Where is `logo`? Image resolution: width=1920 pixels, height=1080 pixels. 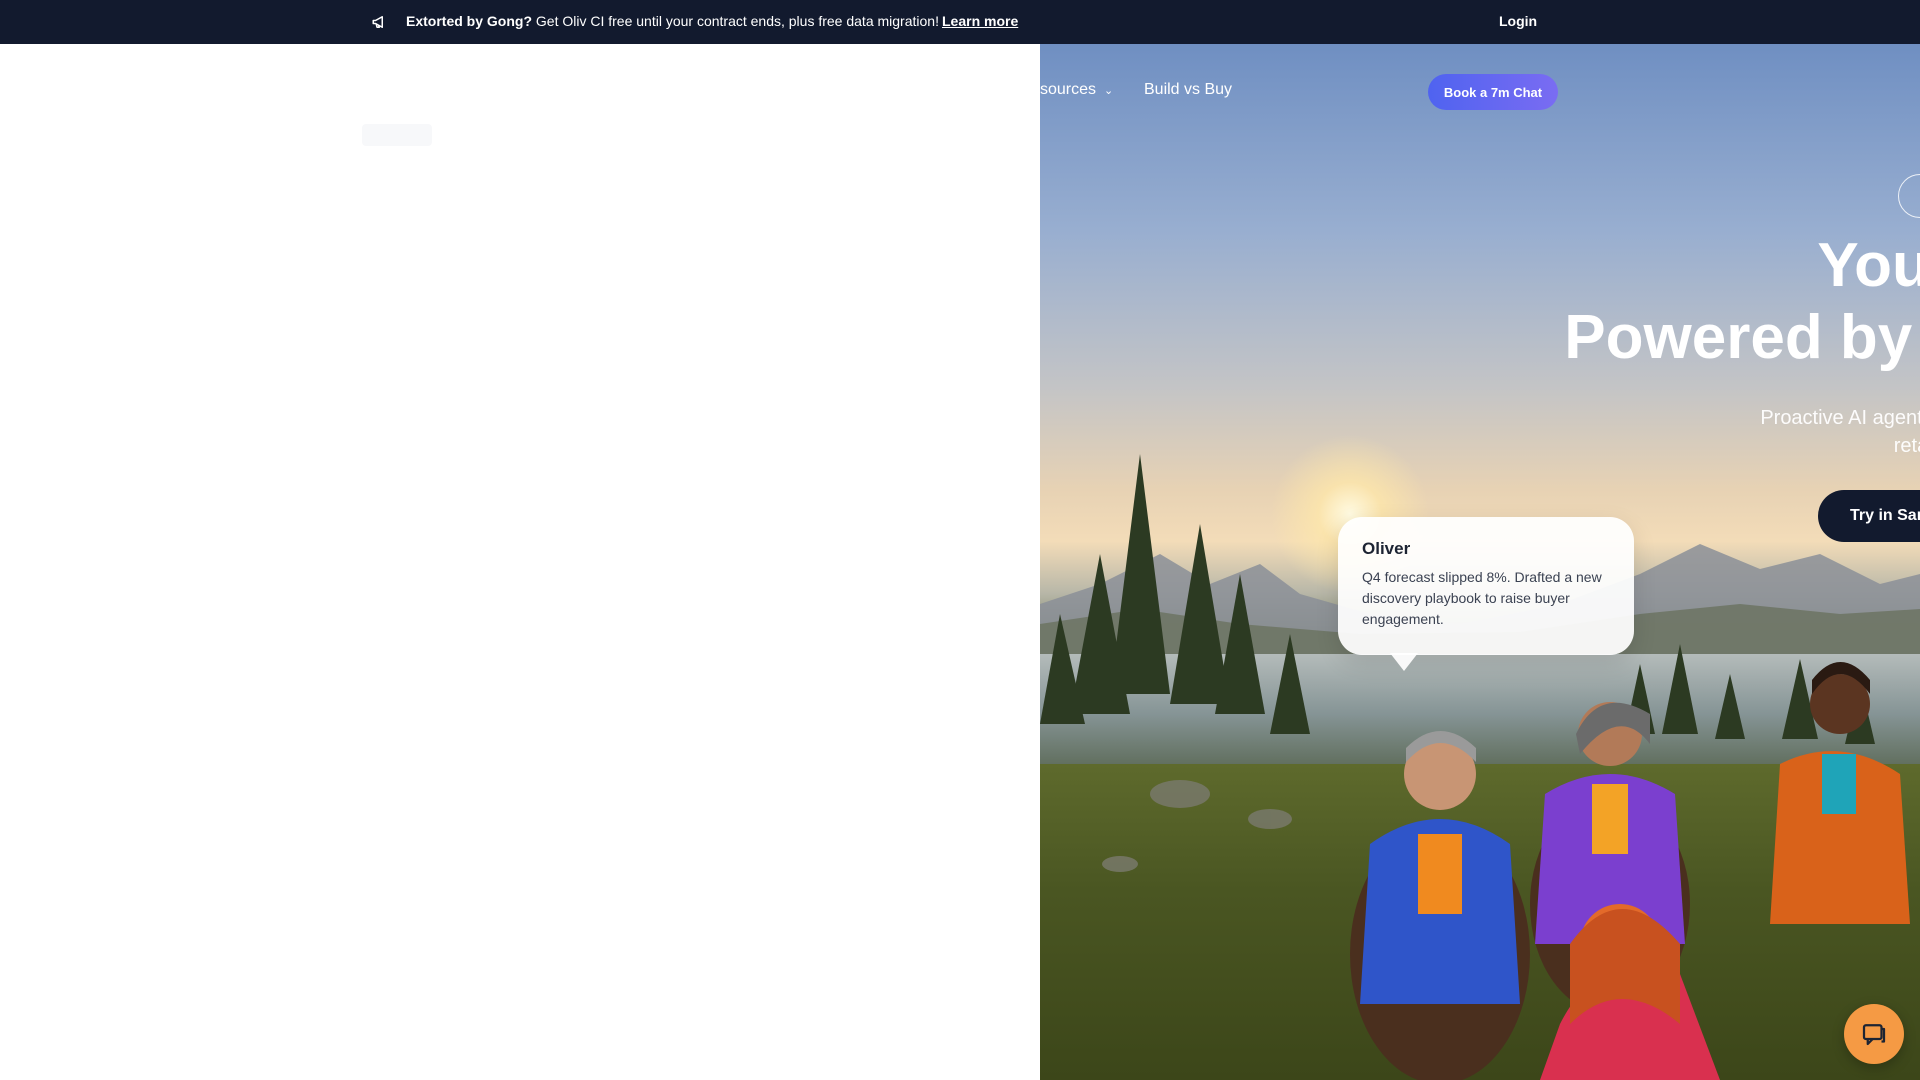
logo is located at coordinates (397, 135).